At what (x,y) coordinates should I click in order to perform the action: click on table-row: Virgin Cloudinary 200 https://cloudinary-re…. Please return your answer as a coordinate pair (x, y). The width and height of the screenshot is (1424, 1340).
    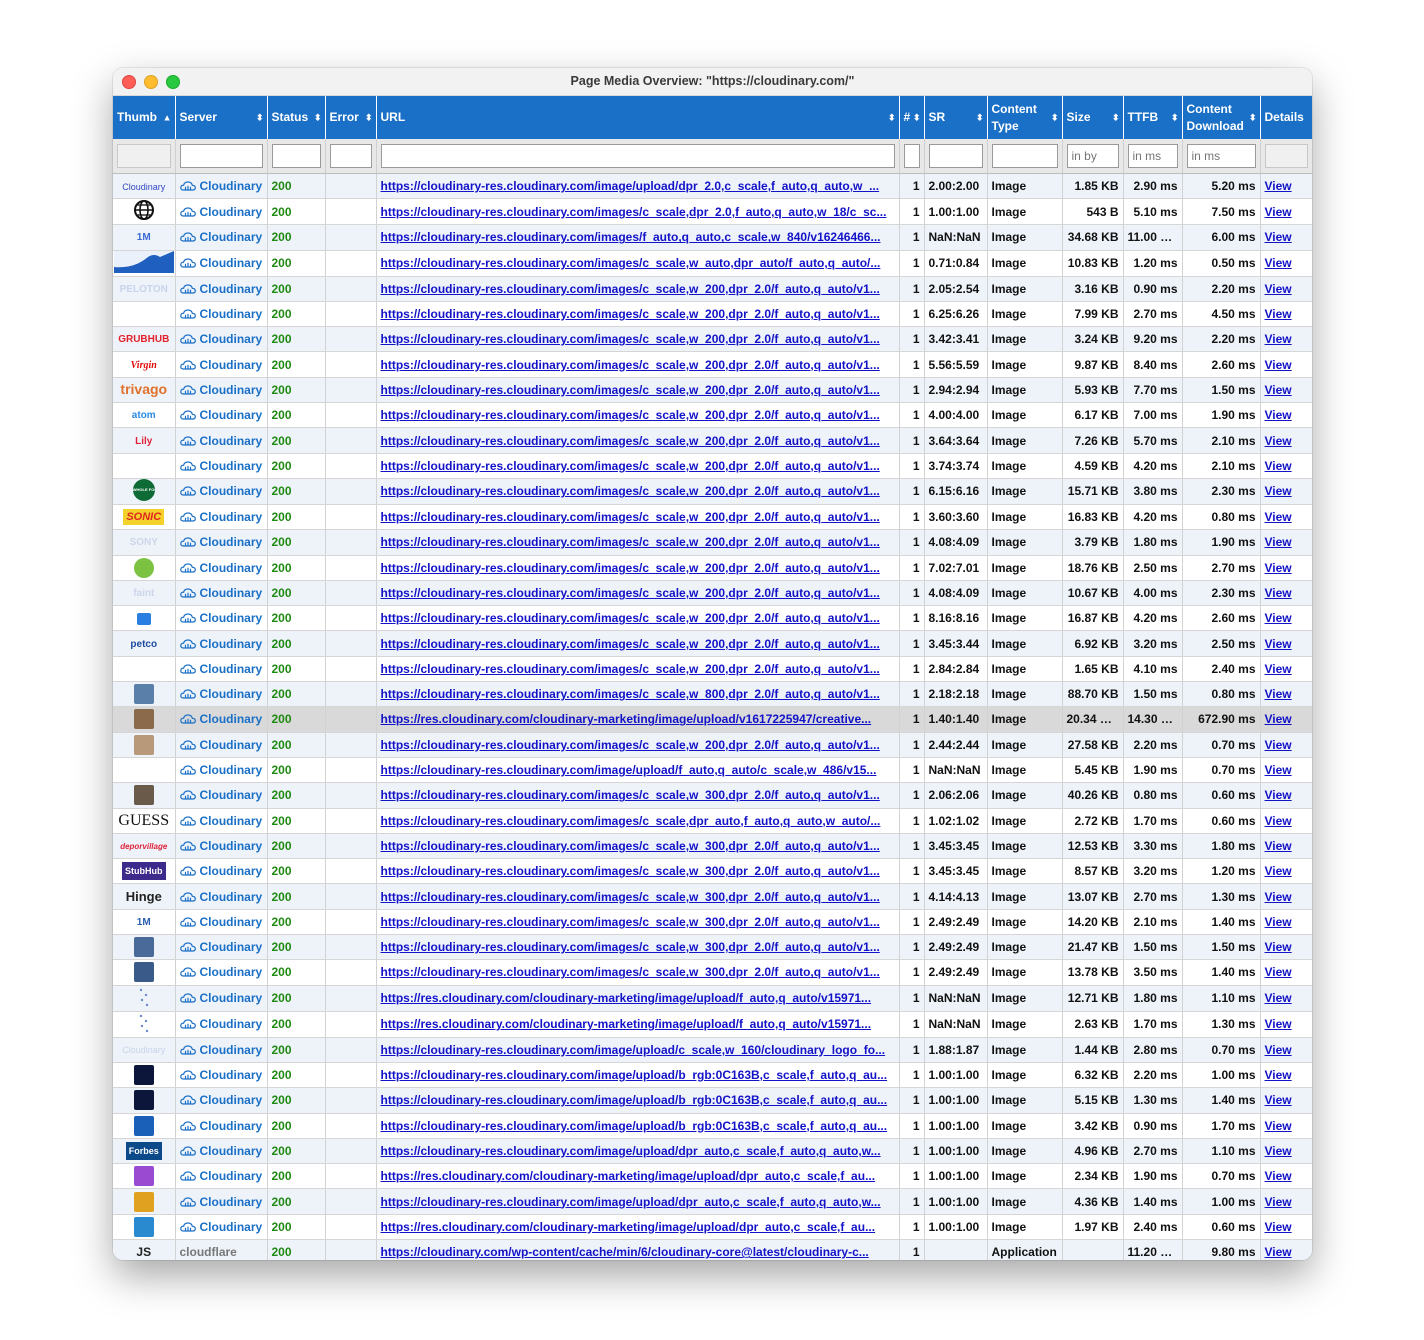
    Looking at the image, I should click on (712, 364).